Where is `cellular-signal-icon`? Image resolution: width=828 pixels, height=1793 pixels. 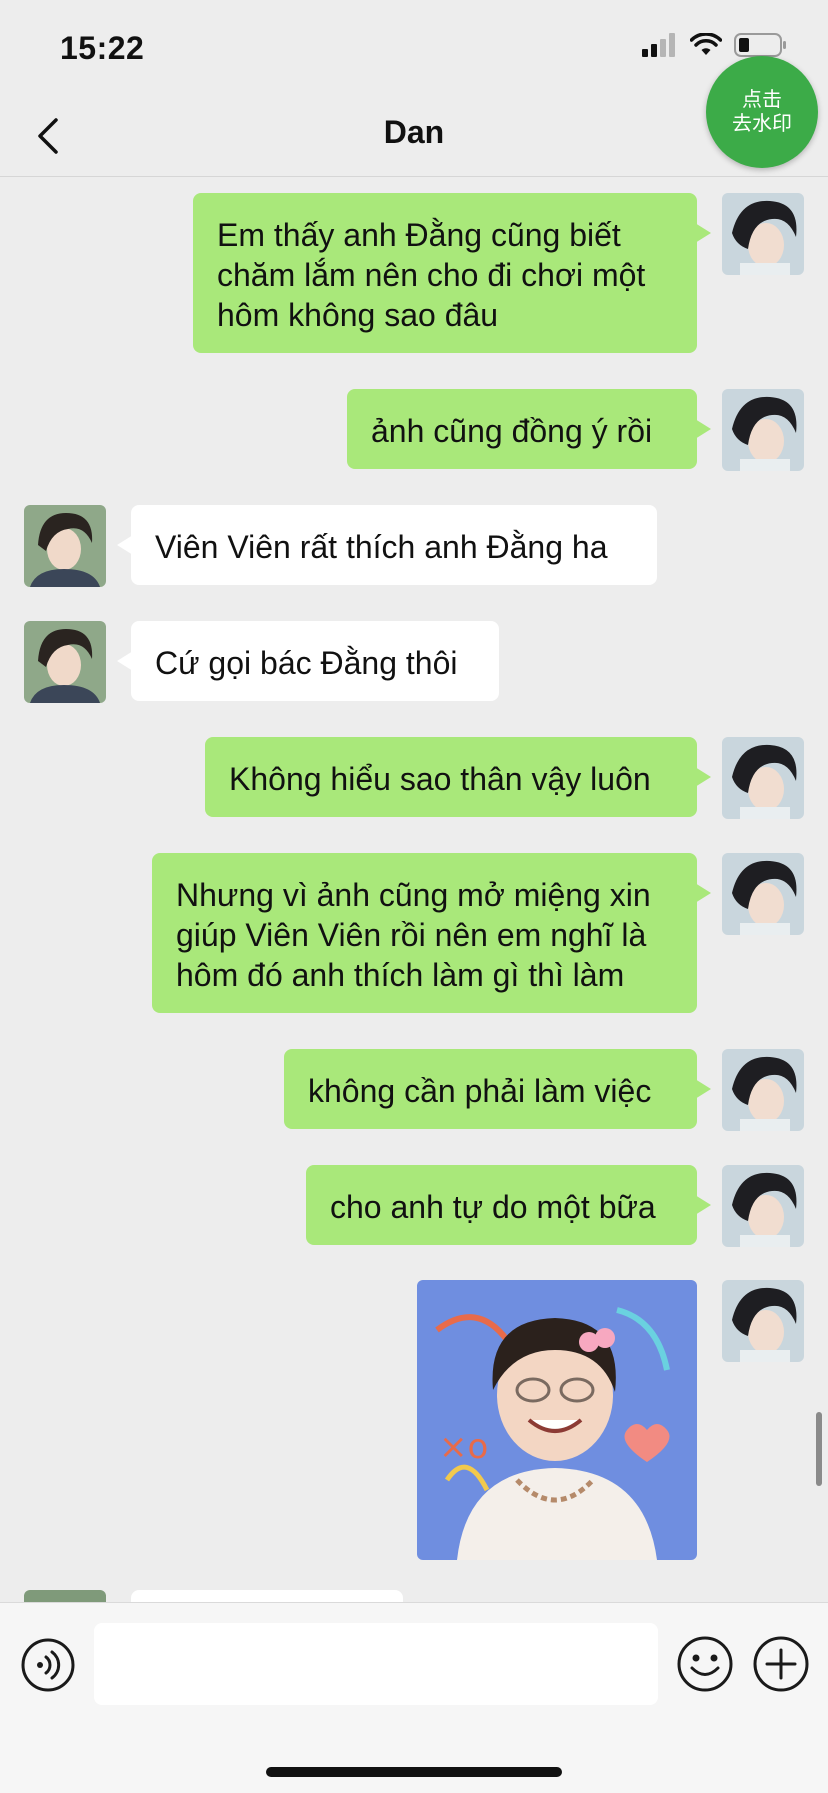 cellular-signal-icon is located at coordinates (658, 45).